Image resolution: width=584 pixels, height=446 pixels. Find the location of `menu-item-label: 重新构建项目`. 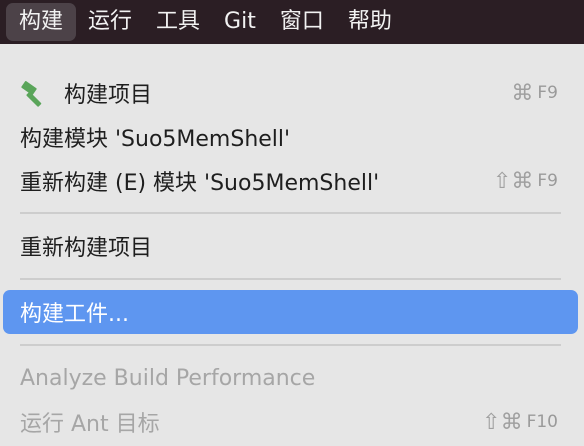

menu-item-label: 重新构建项目 is located at coordinates (86, 248).